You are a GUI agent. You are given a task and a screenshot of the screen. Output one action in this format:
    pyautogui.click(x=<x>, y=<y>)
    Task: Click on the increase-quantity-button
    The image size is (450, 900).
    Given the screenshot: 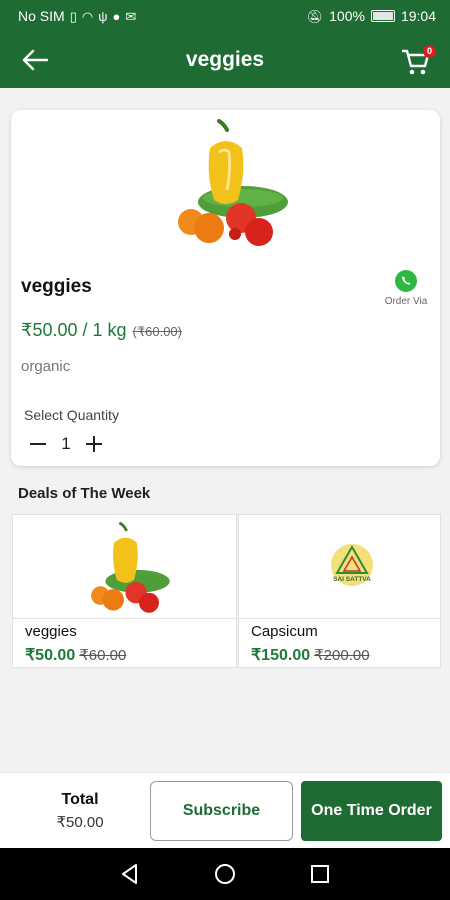 What is the action you would take?
    pyautogui.click(x=94, y=444)
    